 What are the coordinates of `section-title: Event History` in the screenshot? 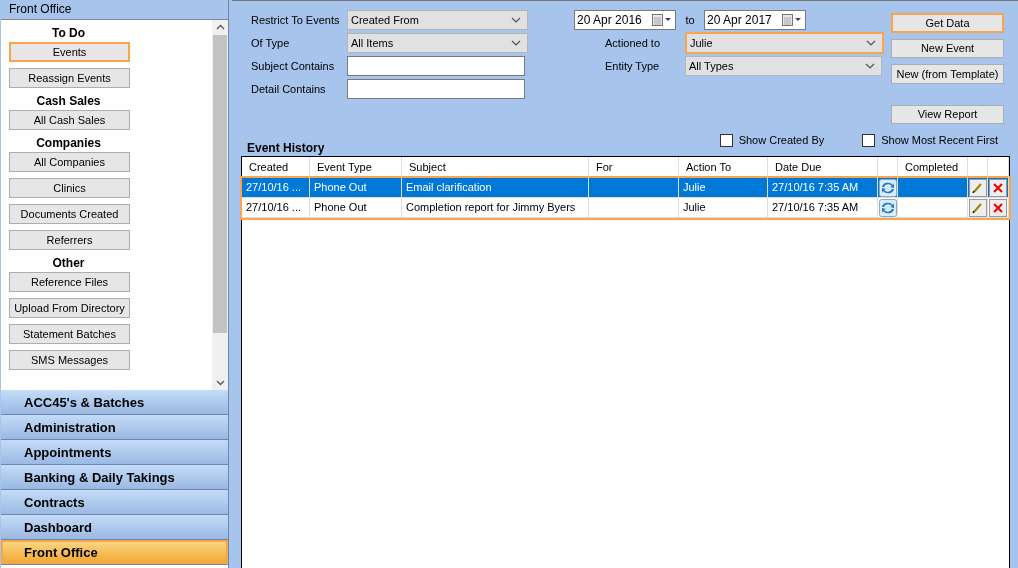 It's located at (286, 148).